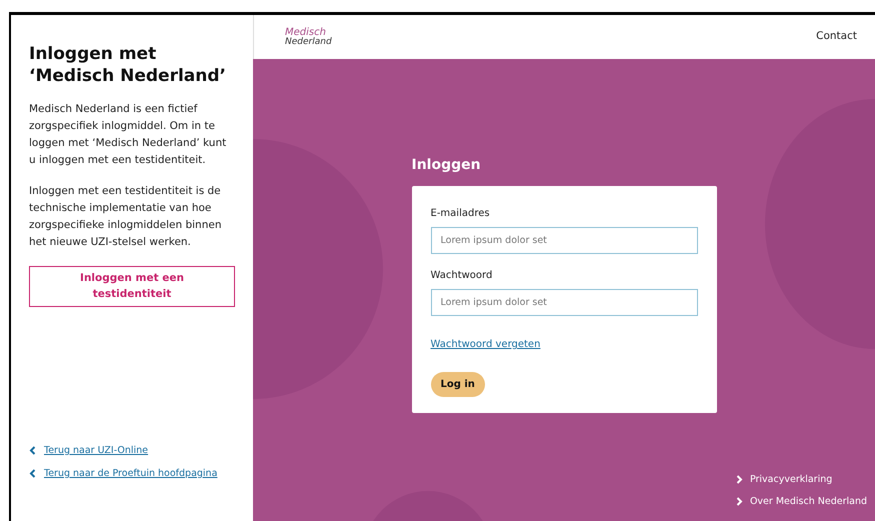 The height and width of the screenshot is (521, 875). What do you see at coordinates (128, 65) in the screenshot?
I see `page-heading: Inloggen met ‘Medisch Nederland’` at bounding box center [128, 65].